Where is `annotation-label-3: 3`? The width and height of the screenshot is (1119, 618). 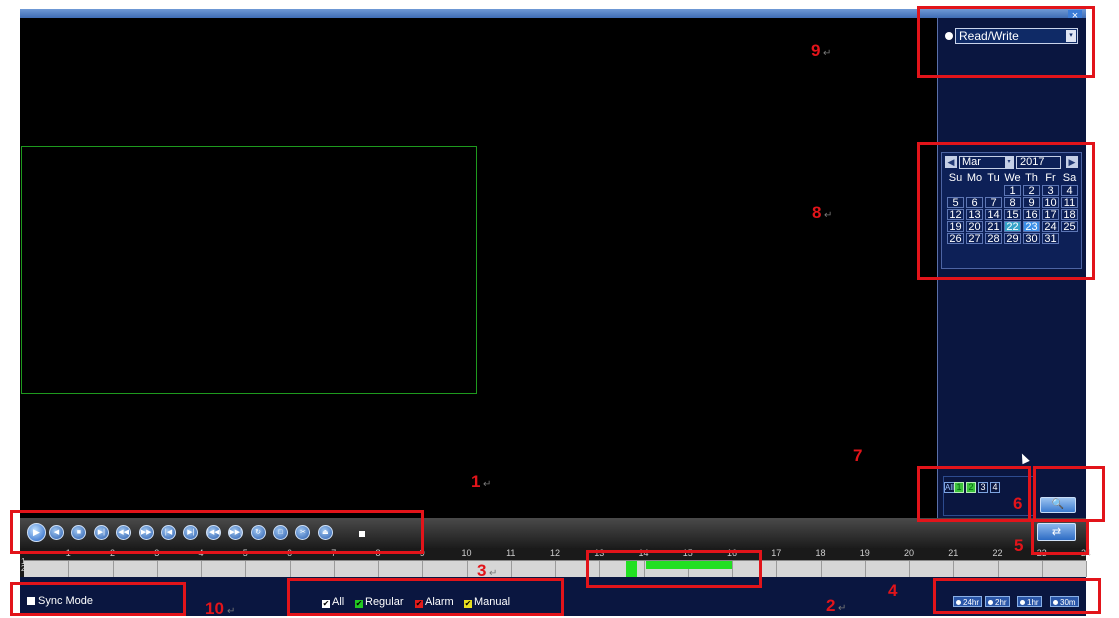 annotation-label-3: 3 is located at coordinates (482, 570).